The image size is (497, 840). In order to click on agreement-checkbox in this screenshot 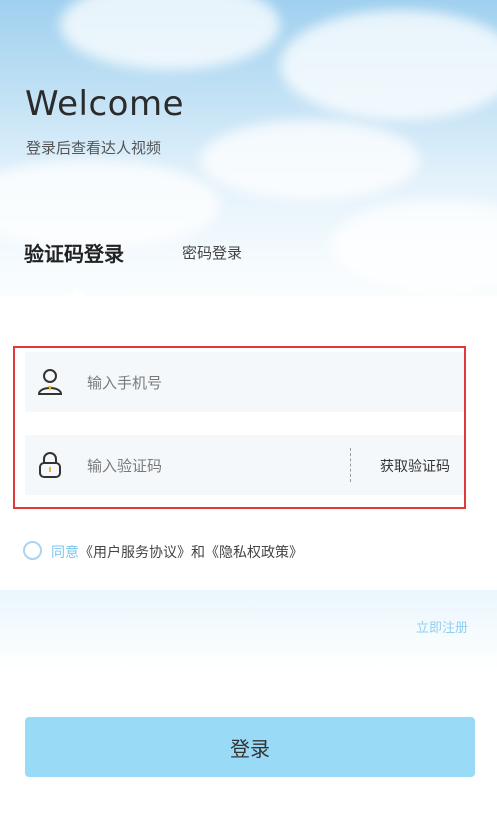, I will do `click(32, 550)`.